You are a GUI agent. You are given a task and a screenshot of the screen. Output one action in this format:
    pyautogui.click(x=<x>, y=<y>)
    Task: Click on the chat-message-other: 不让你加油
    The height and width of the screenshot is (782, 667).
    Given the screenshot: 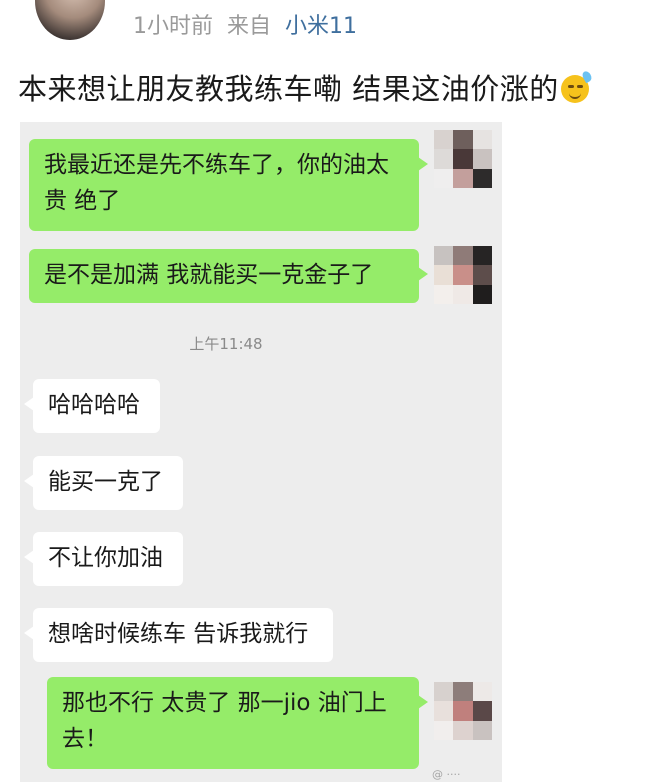 What is the action you would take?
    pyautogui.click(x=103, y=559)
    